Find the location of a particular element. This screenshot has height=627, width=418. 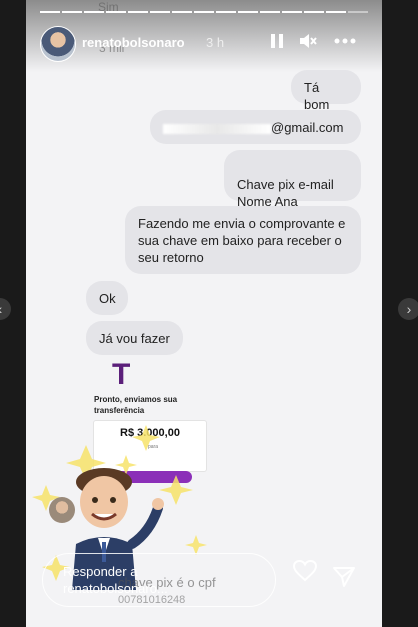

story-progress-bar is located at coordinates (204, 12).